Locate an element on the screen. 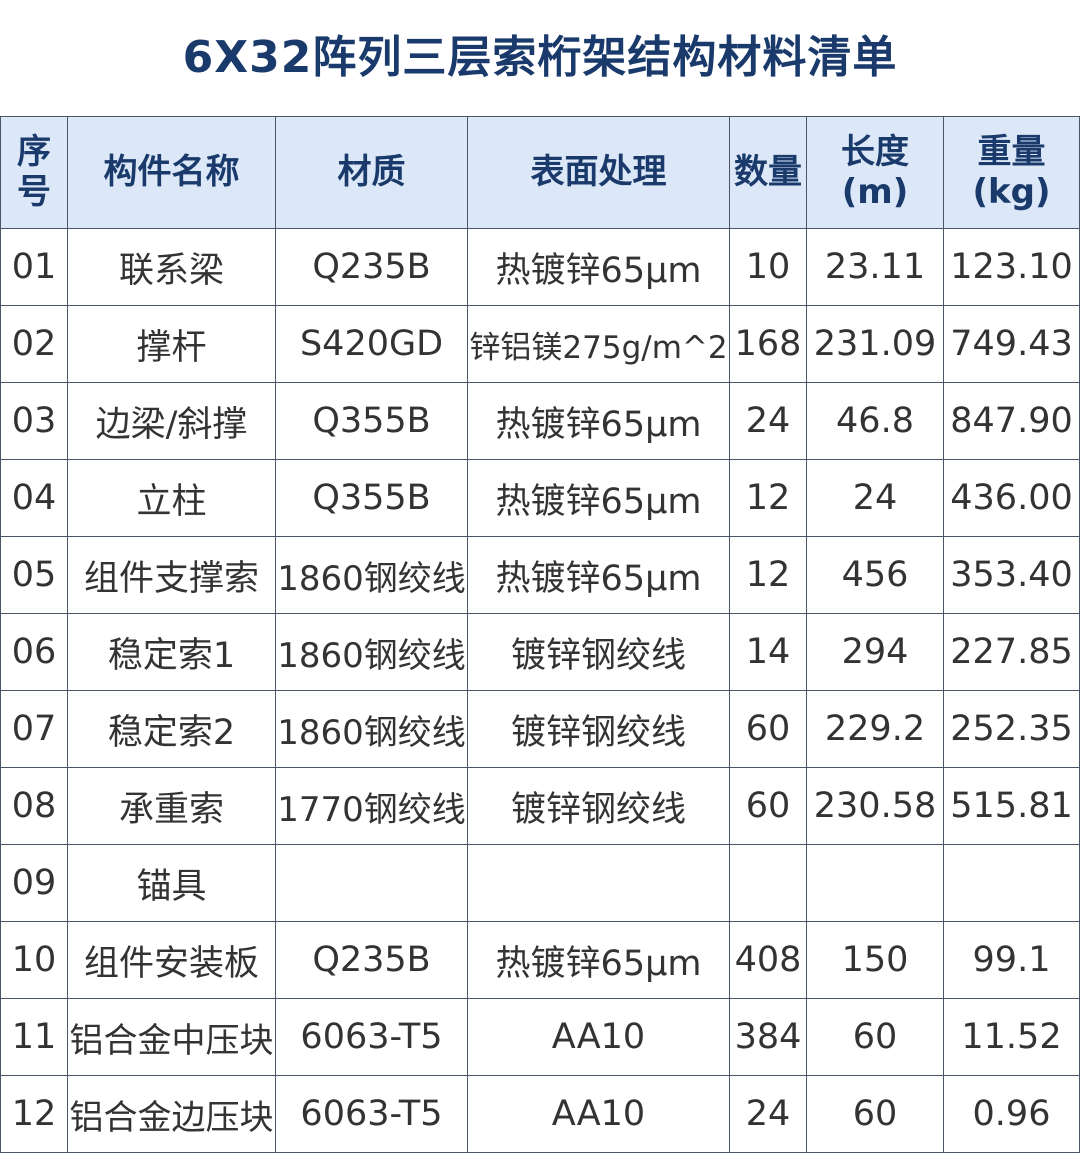  cell-seq: 02 is located at coordinates (34, 344).